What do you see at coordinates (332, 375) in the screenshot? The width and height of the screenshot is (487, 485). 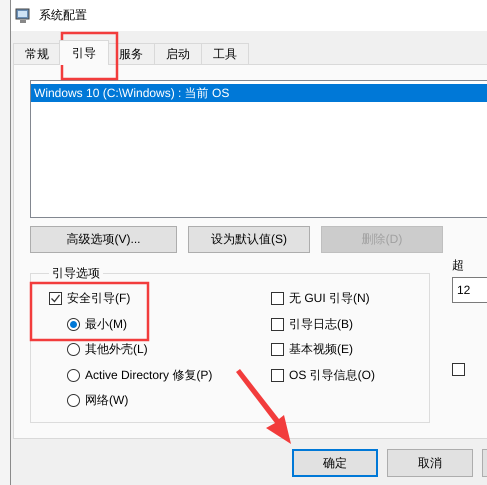 I see `option-label: OS 引导信息(O)` at bounding box center [332, 375].